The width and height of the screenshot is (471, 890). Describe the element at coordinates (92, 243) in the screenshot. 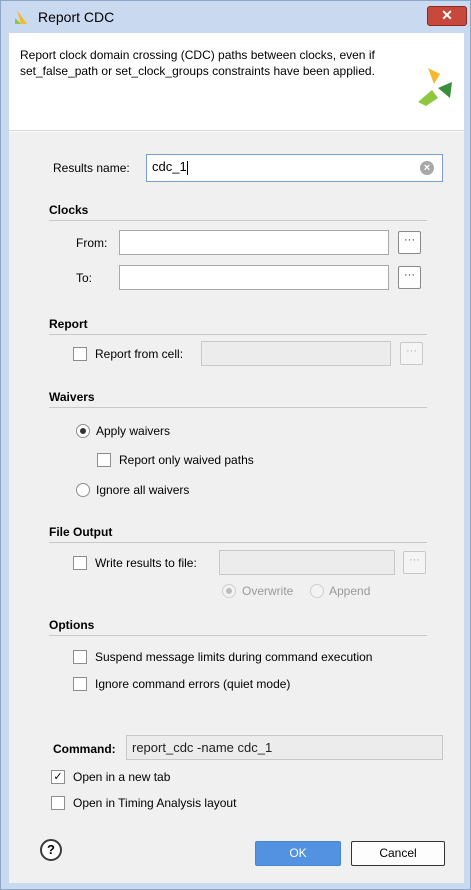

I see `from-label: From:` at that location.